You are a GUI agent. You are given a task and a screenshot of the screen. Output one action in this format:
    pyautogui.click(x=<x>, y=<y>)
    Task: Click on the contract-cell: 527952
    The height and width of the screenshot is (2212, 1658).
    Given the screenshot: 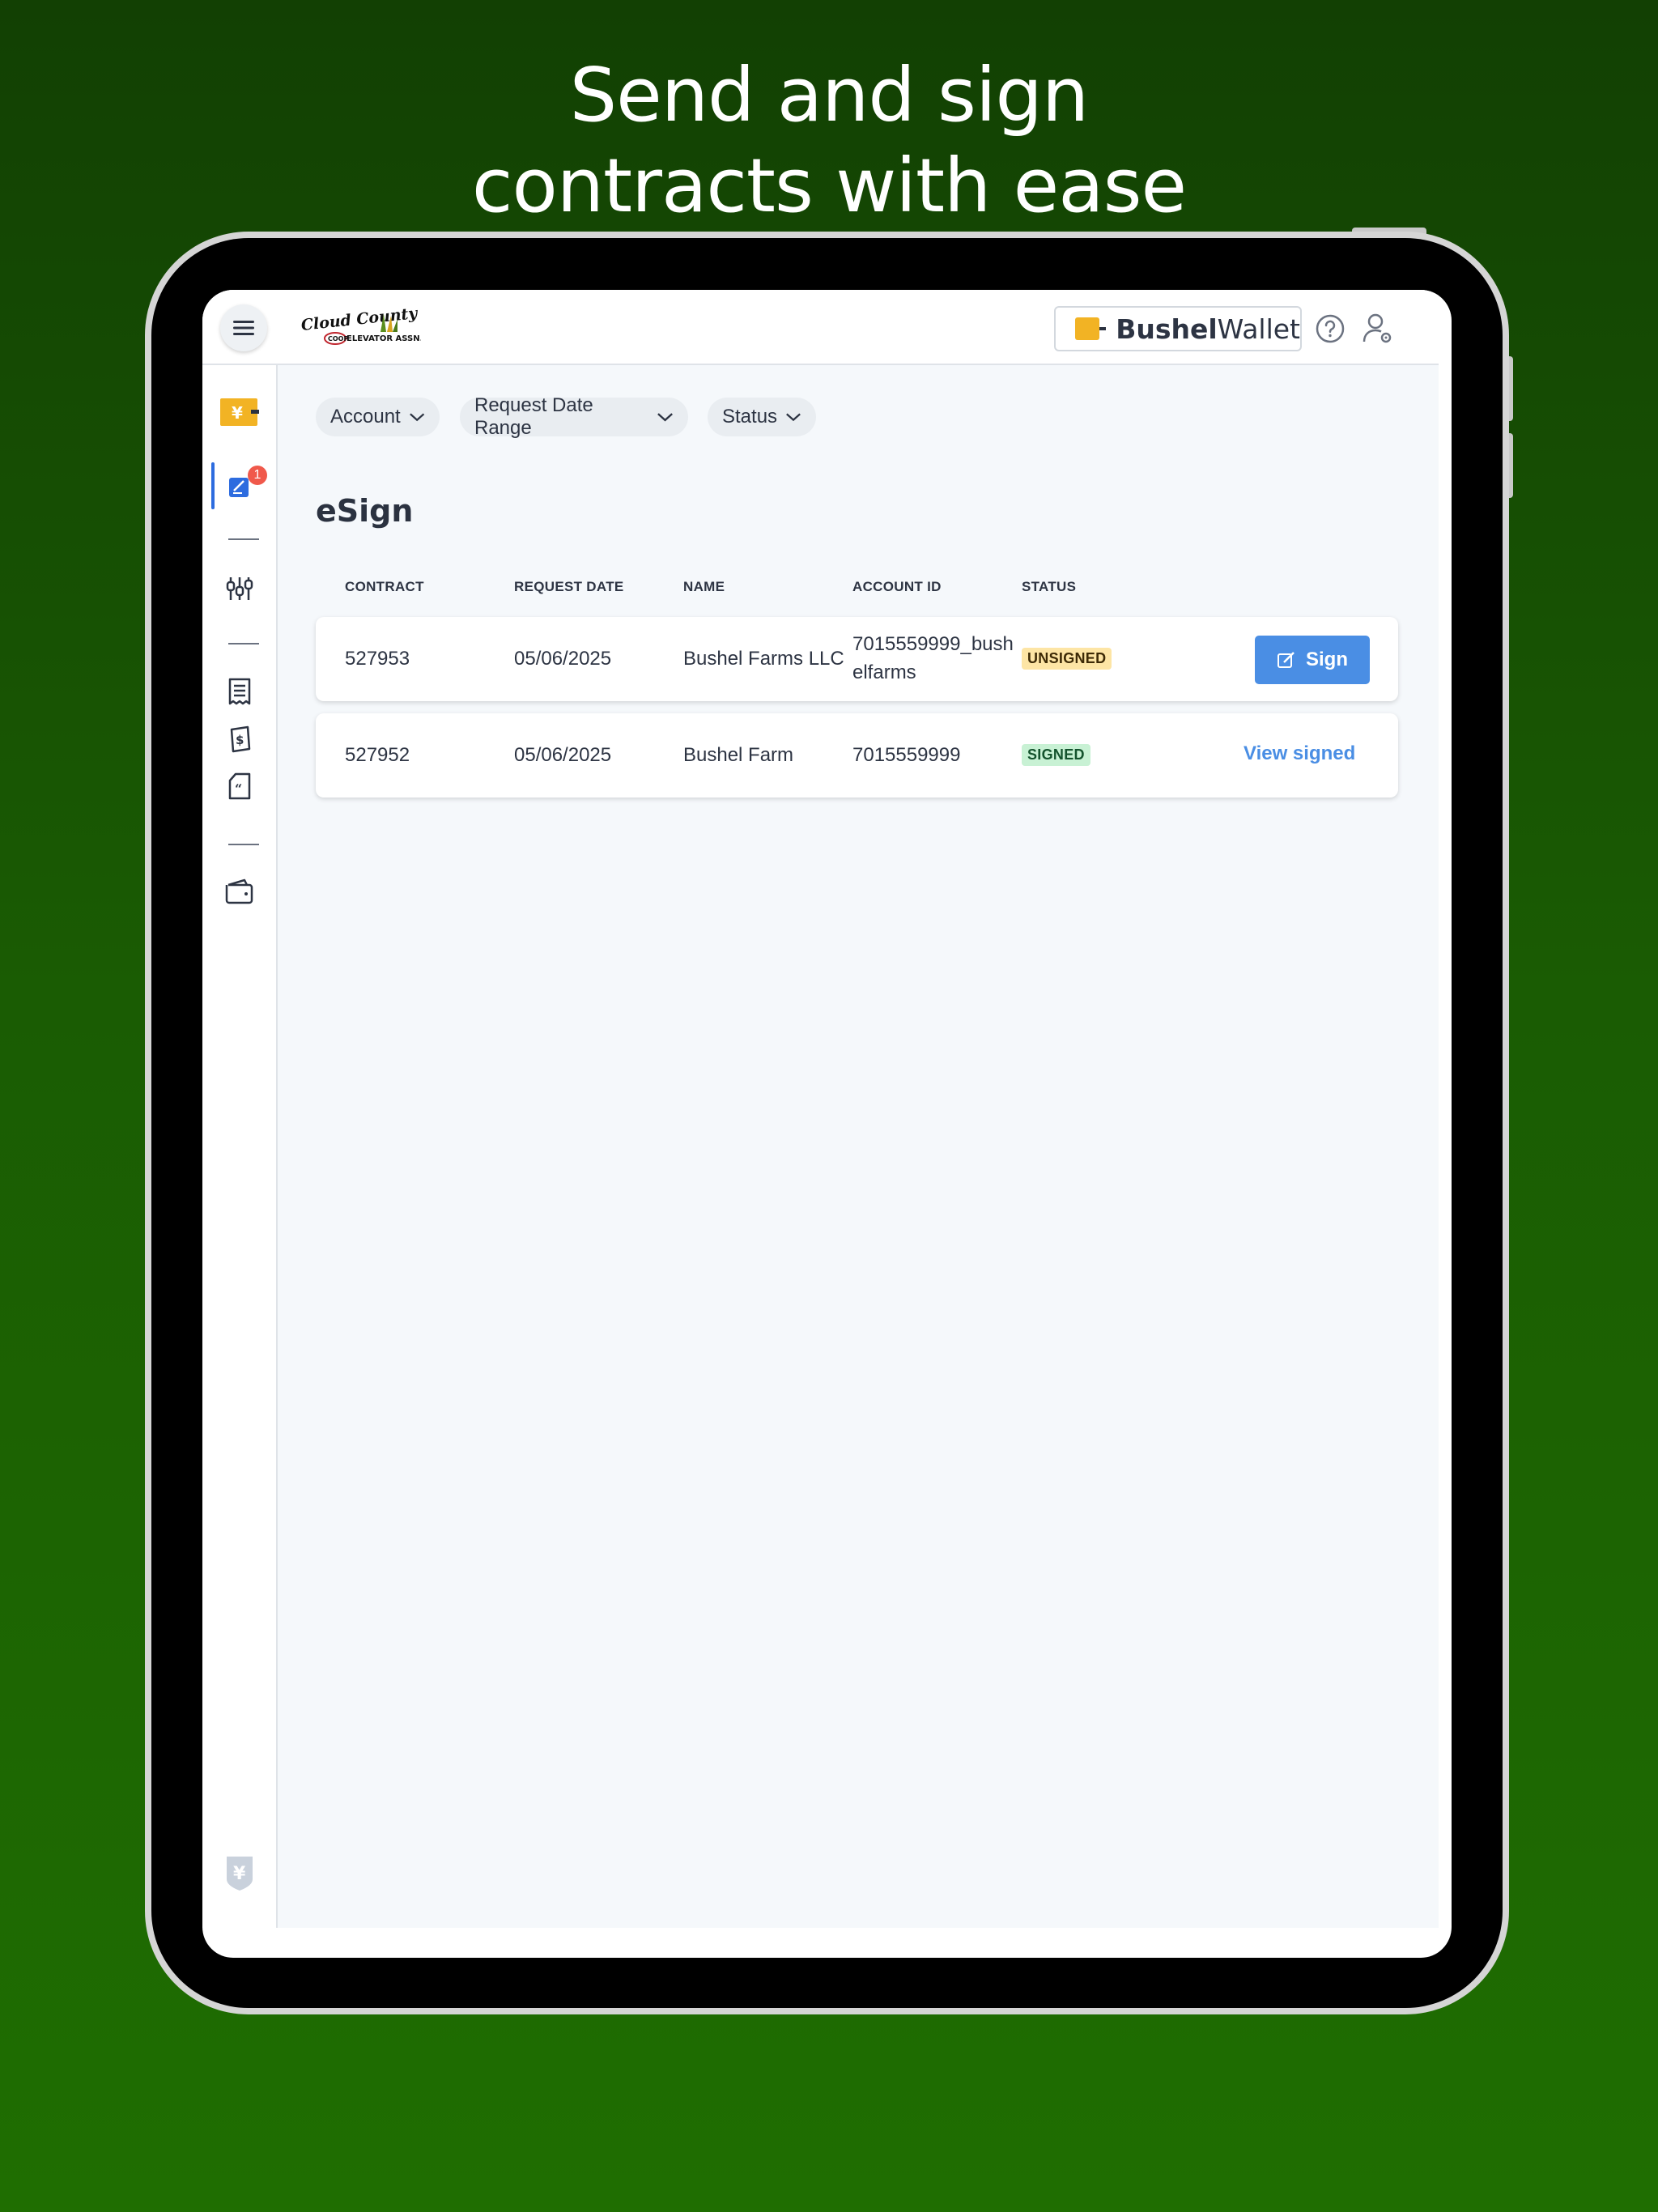 What is the action you would take?
    pyautogui.click(x=377, y=755)
    